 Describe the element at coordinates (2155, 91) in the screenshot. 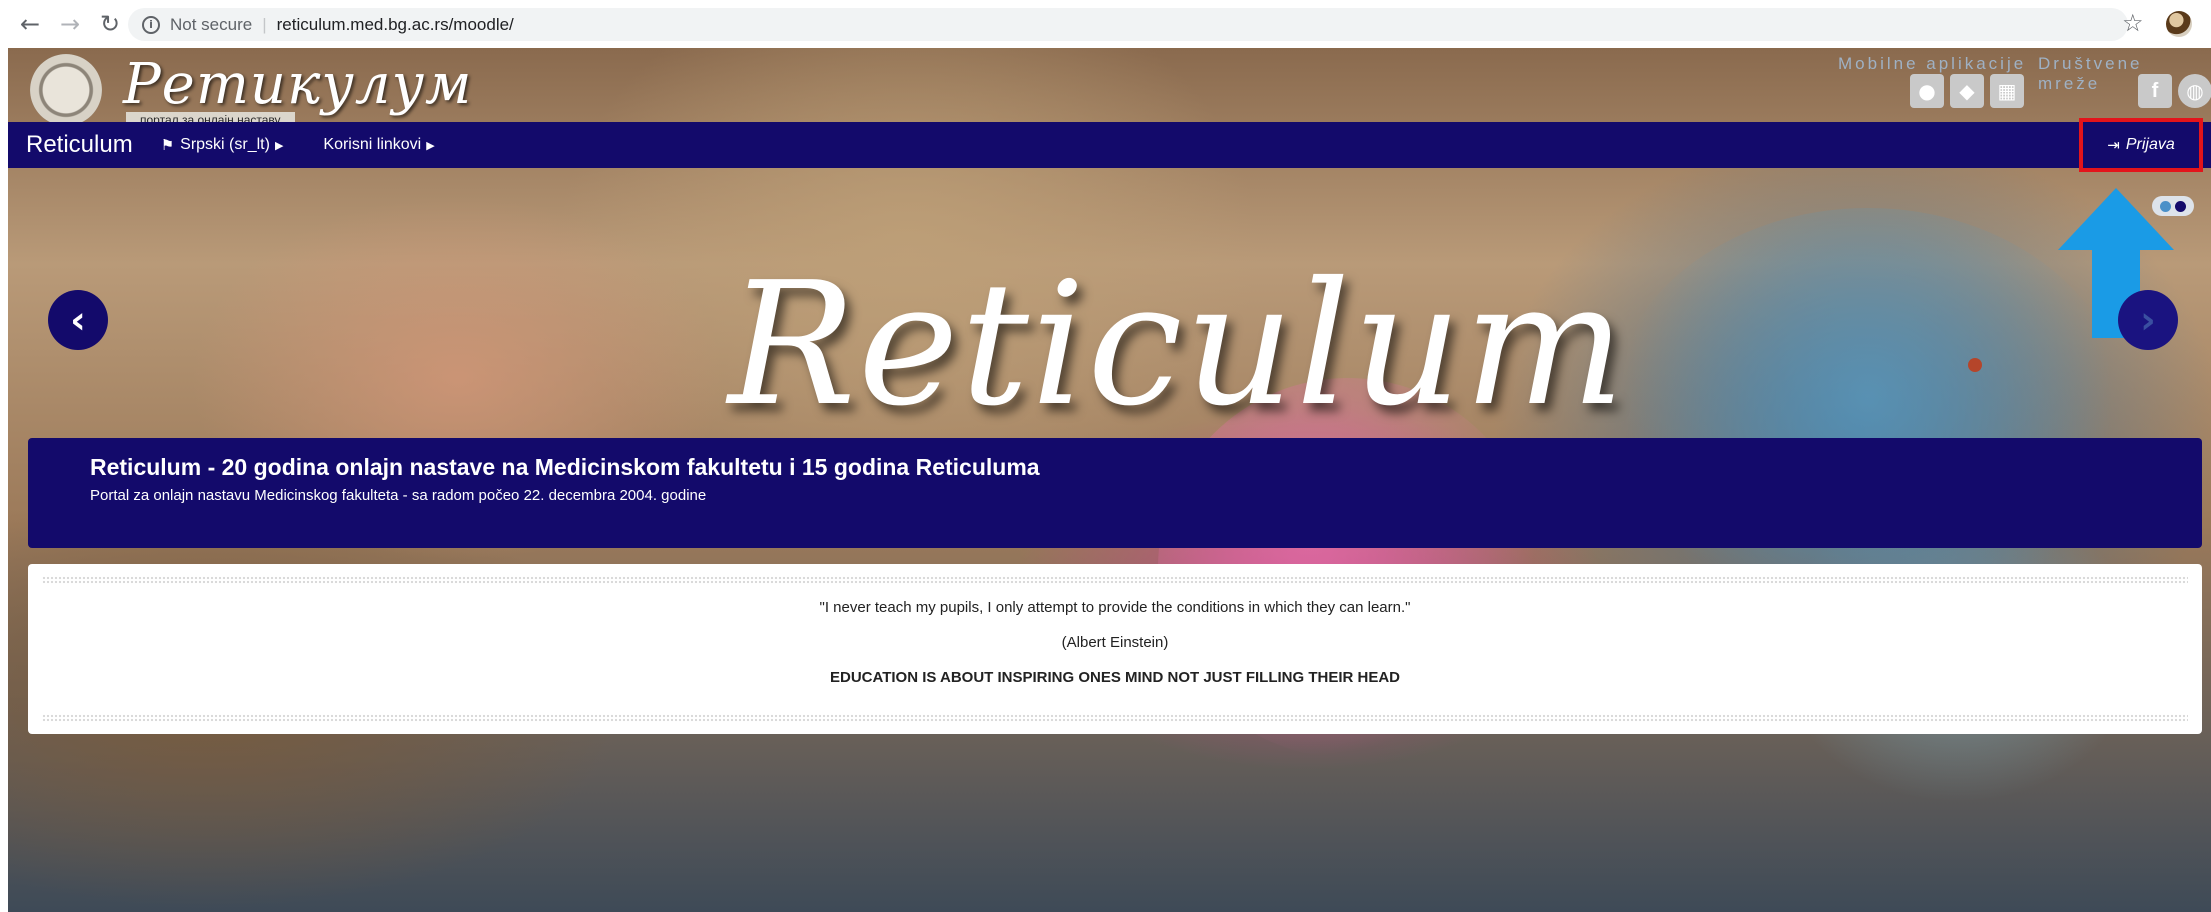

I see `facebook-icon: f` at that location.